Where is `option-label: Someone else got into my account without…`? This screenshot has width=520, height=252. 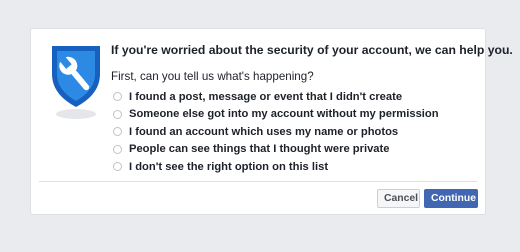 option-label: Someone else got into my account without… is located at coordinates (284, 114).